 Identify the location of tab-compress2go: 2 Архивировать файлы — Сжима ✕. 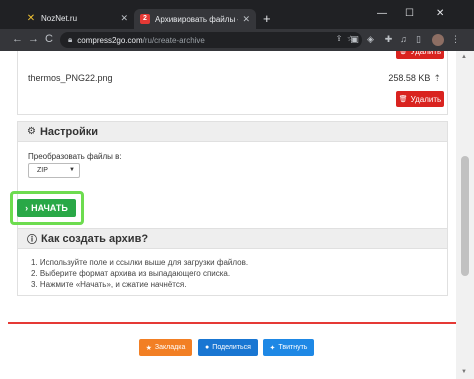
(195, 19).